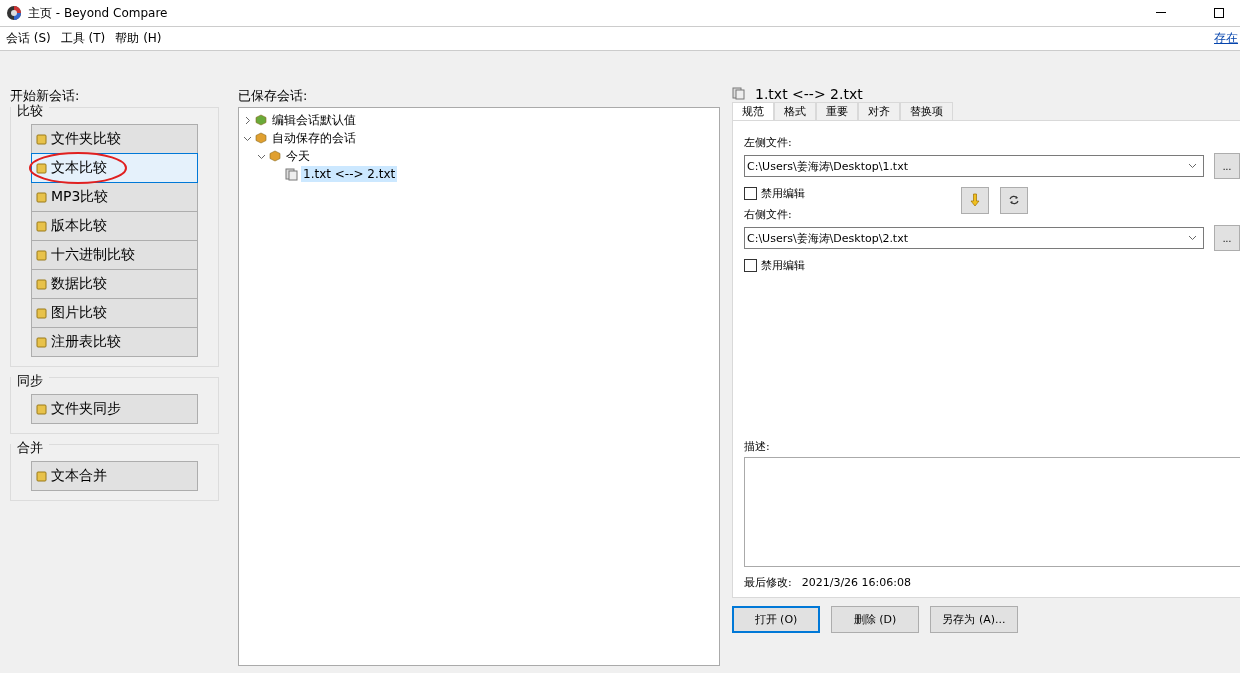 Image resolution: width=1240 pixels, height=673 pixels. Describe the element at coordinates (926, 111) in the screenshot. I see `tab: 替换项` at that location.